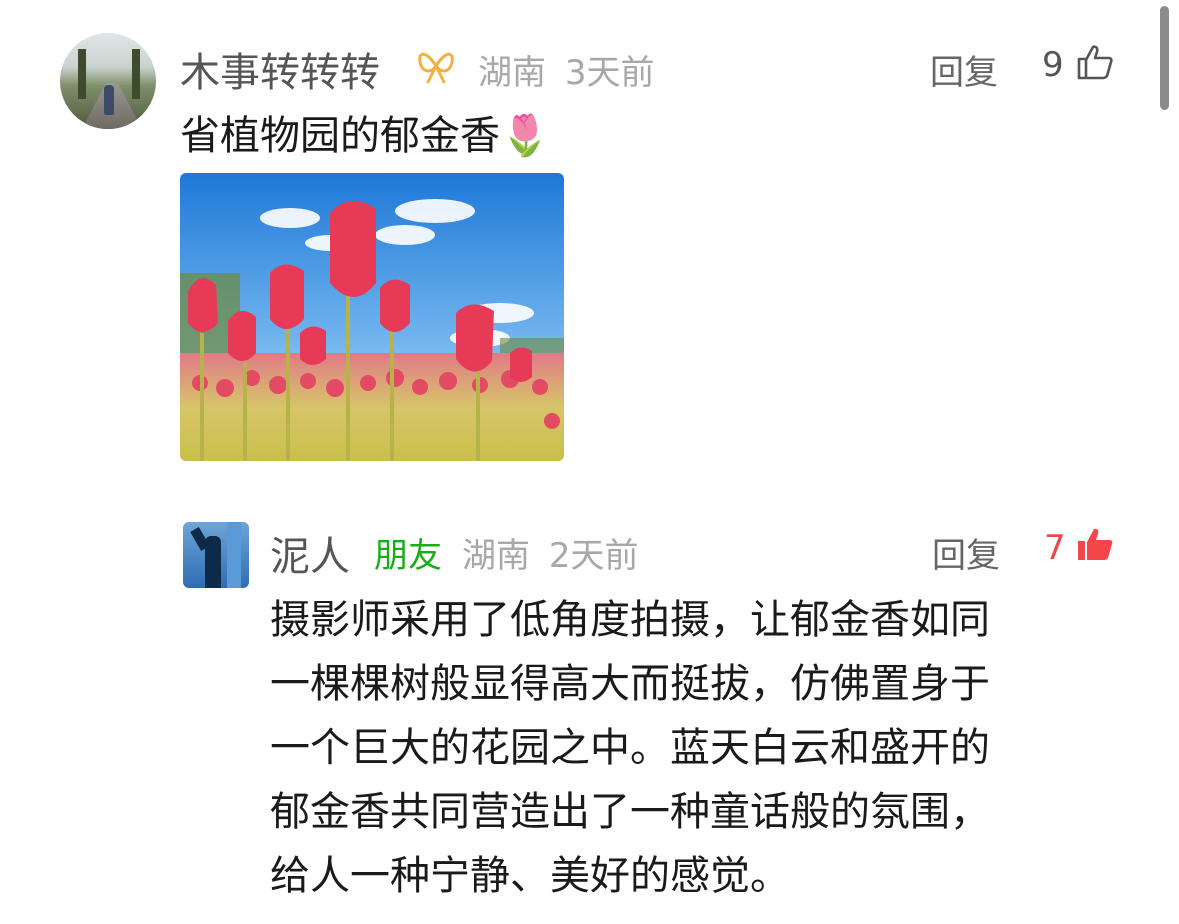  I want to click on comment-time: 3天前, so click(609, 73).